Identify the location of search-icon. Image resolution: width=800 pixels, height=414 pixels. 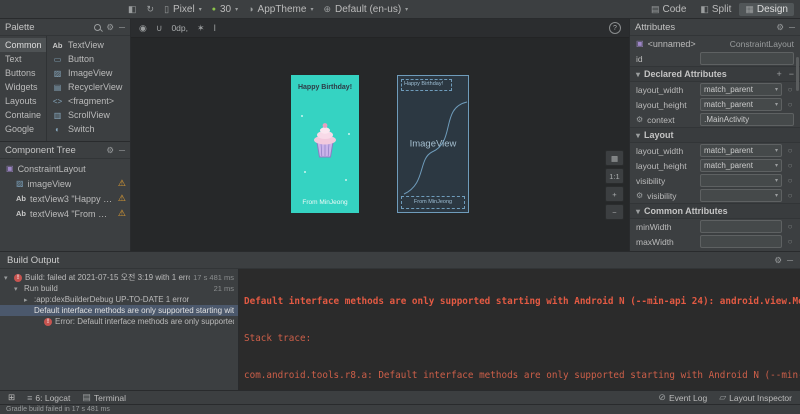
(98, 27).